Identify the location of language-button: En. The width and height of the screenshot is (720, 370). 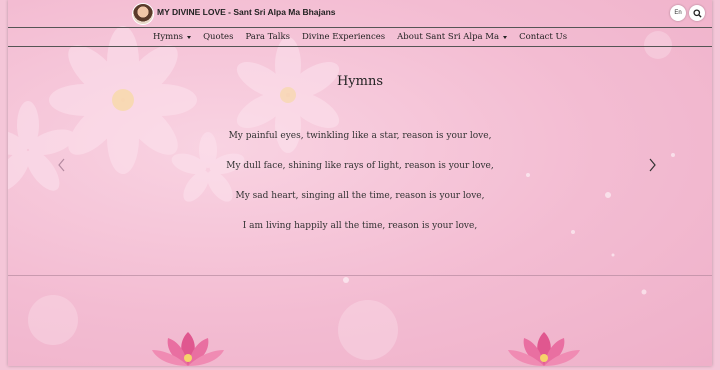
(678, 13).